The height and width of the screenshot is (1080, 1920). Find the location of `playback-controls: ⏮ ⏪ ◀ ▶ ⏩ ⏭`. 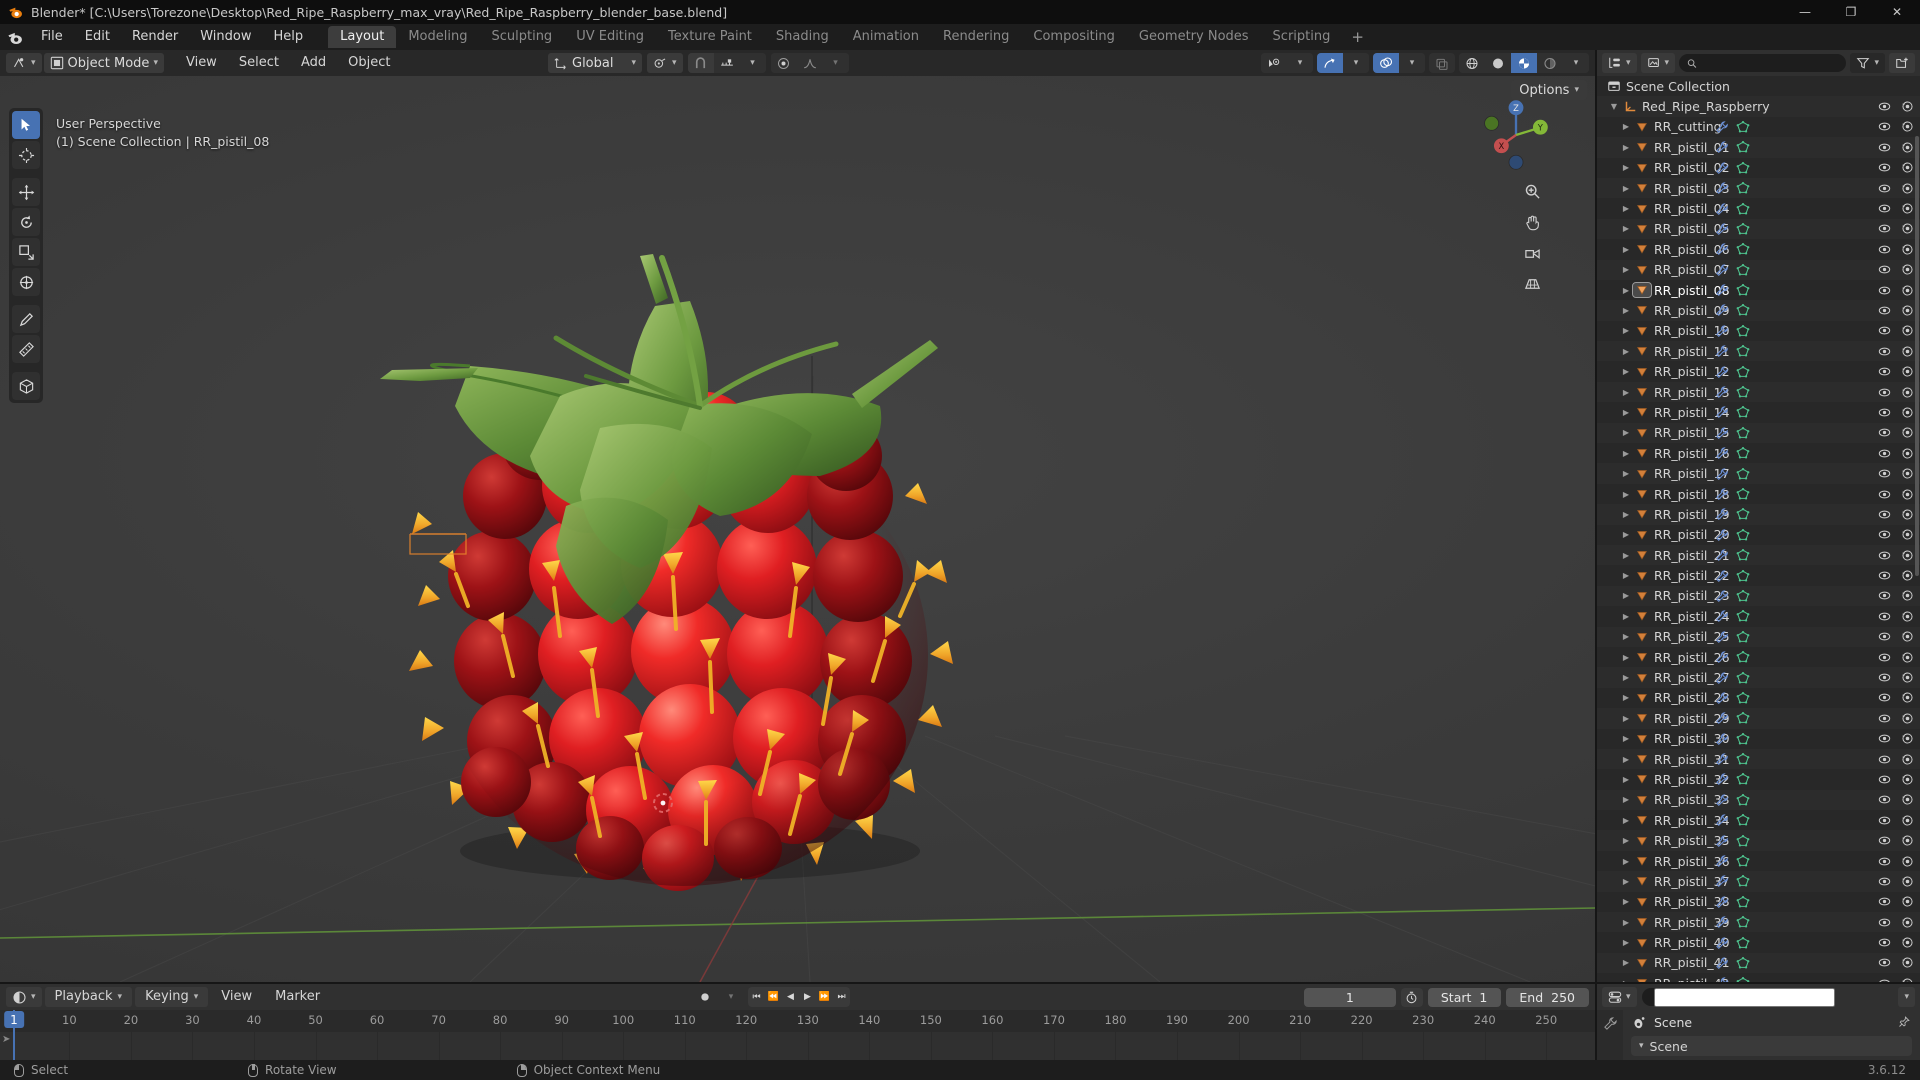

playback-controls: ⏮ ⏪ ◀ ▶ ⏩ ⏭ is located at coordinates (799, 997).